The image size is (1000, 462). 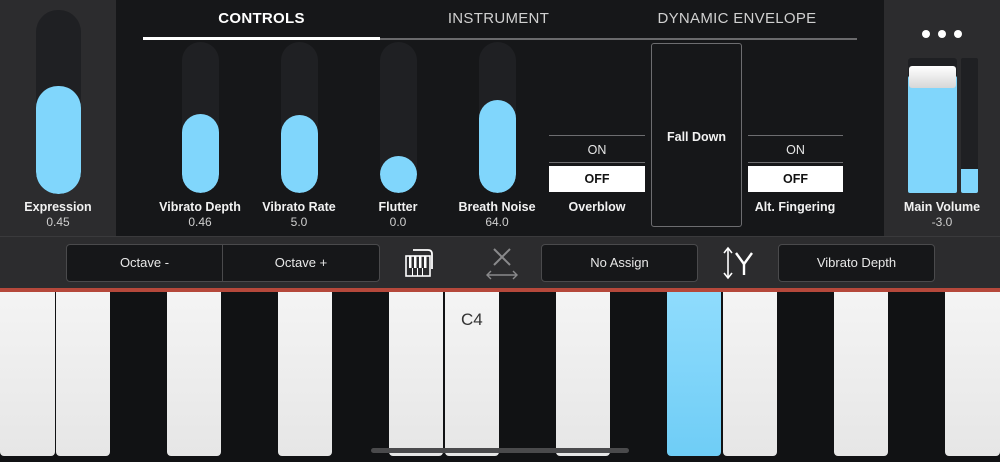 What do you see at coordinates (597, 135) in the screenshot?
I see `overblow-top-divider` at bounding box center [597, 135].